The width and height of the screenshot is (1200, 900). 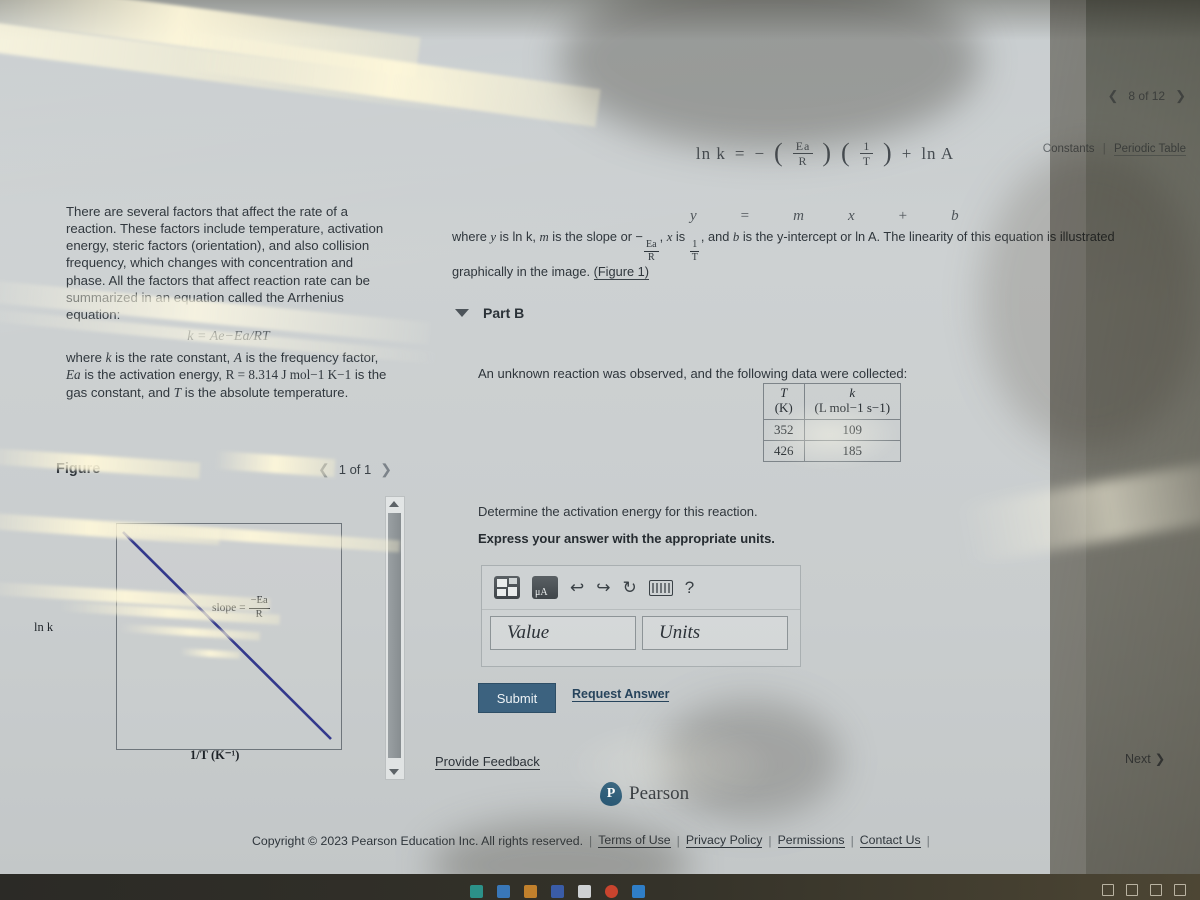 I want to click on request-answer-link: Request Answer, so click(x=621, y=694).